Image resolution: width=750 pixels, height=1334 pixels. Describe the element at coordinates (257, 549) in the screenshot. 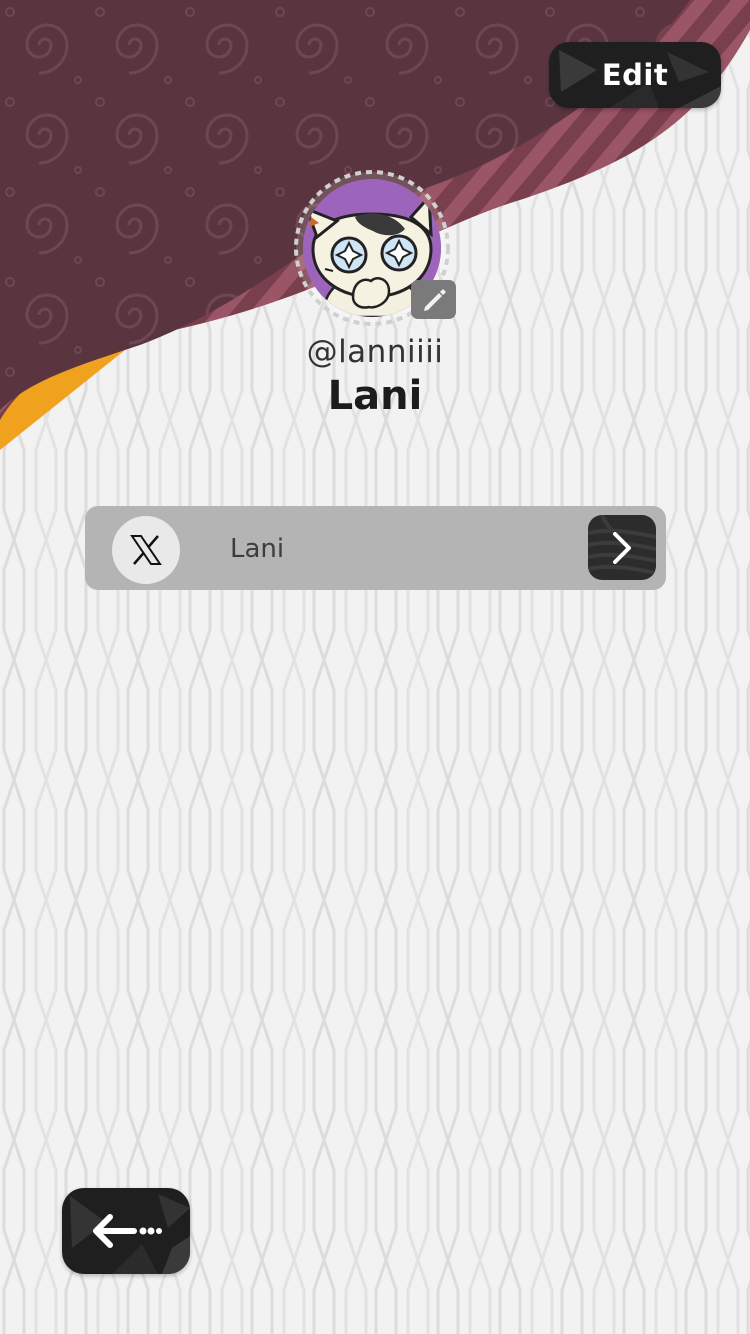

I see `social-link-label: Lani` at that location.